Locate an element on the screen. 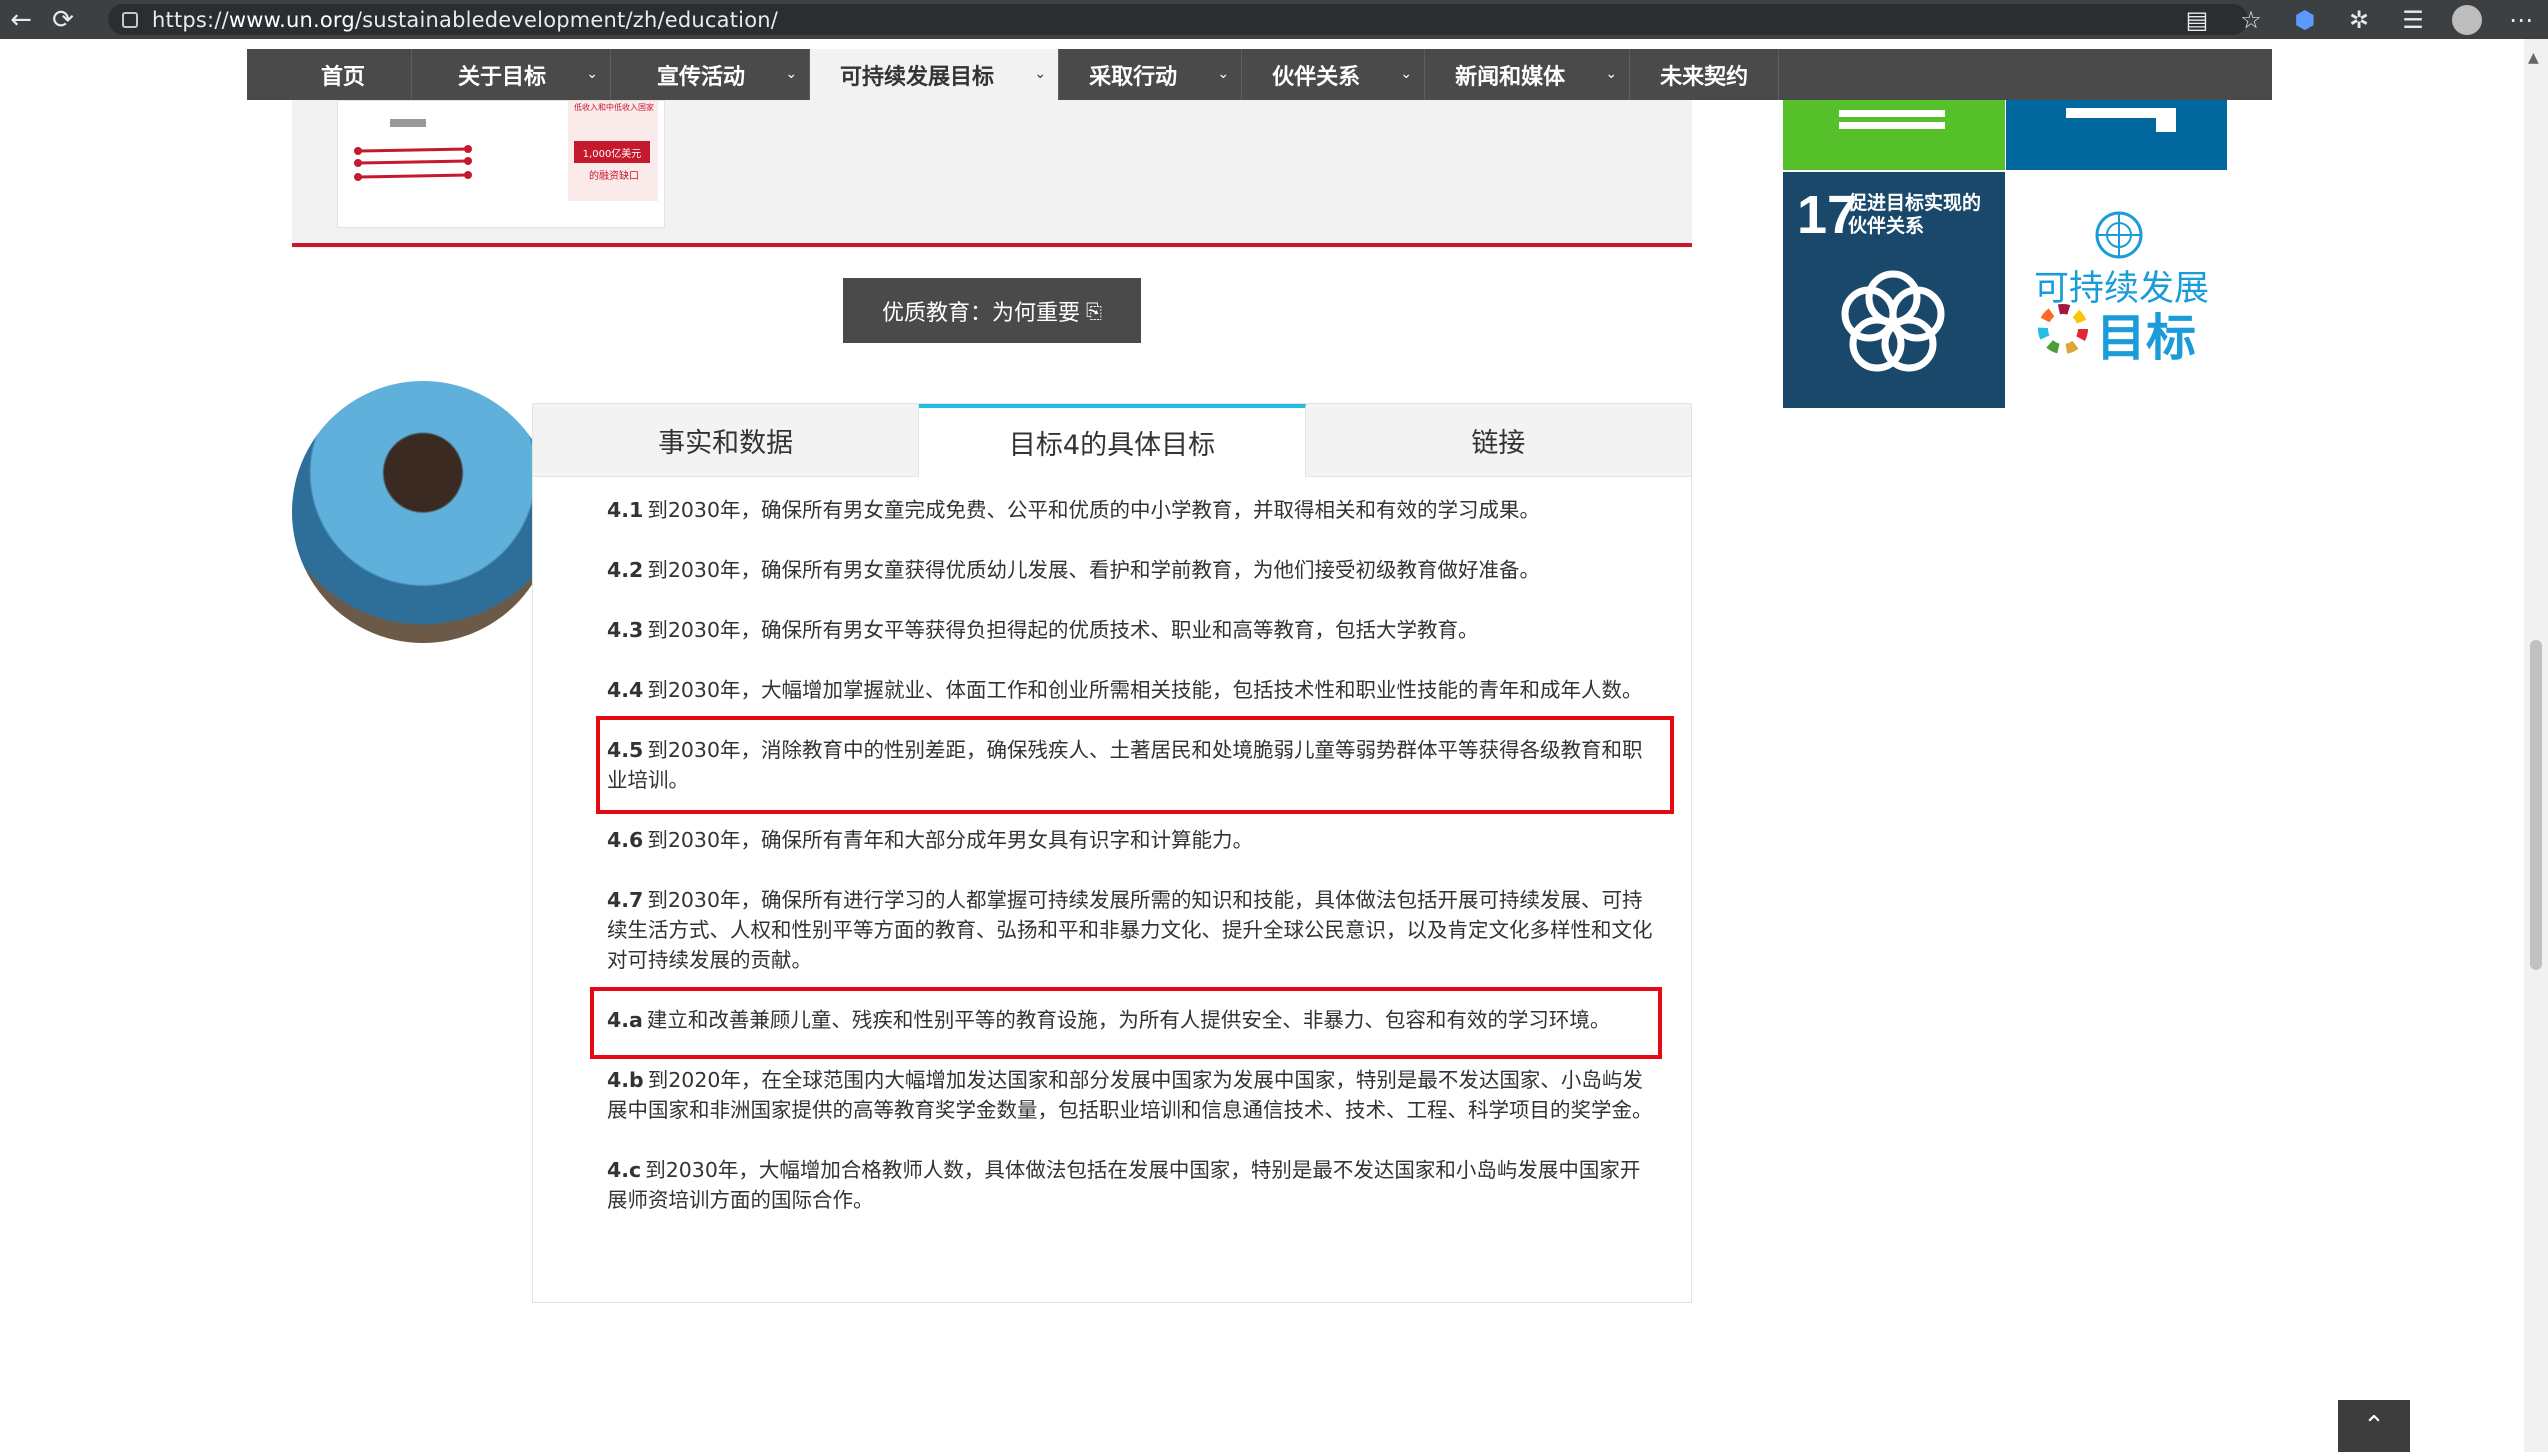  extensions-icon: ✲ is located at coordinates (2359, 19).